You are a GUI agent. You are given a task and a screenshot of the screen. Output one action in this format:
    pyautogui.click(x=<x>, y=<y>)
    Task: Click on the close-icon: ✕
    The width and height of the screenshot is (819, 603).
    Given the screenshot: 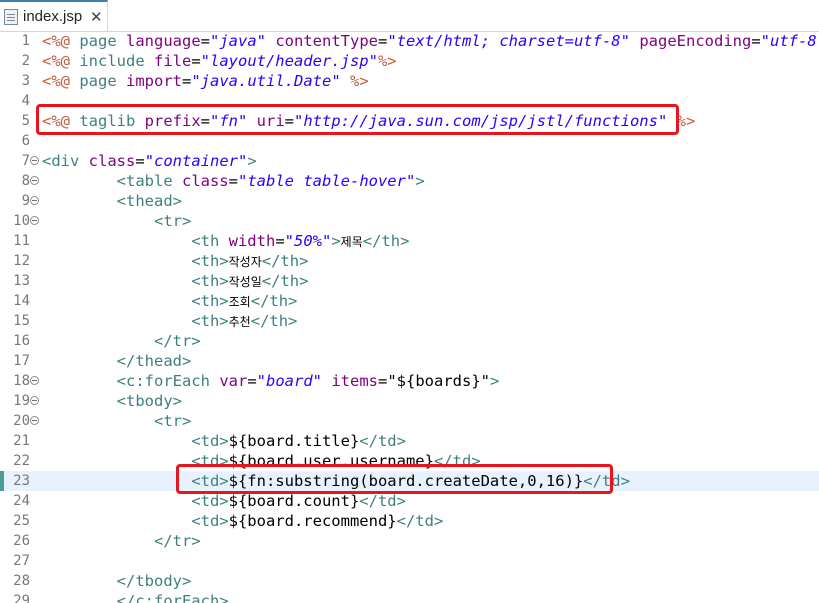 What is the action you would take?
    pyautogui.click(x=96, y=17)
    